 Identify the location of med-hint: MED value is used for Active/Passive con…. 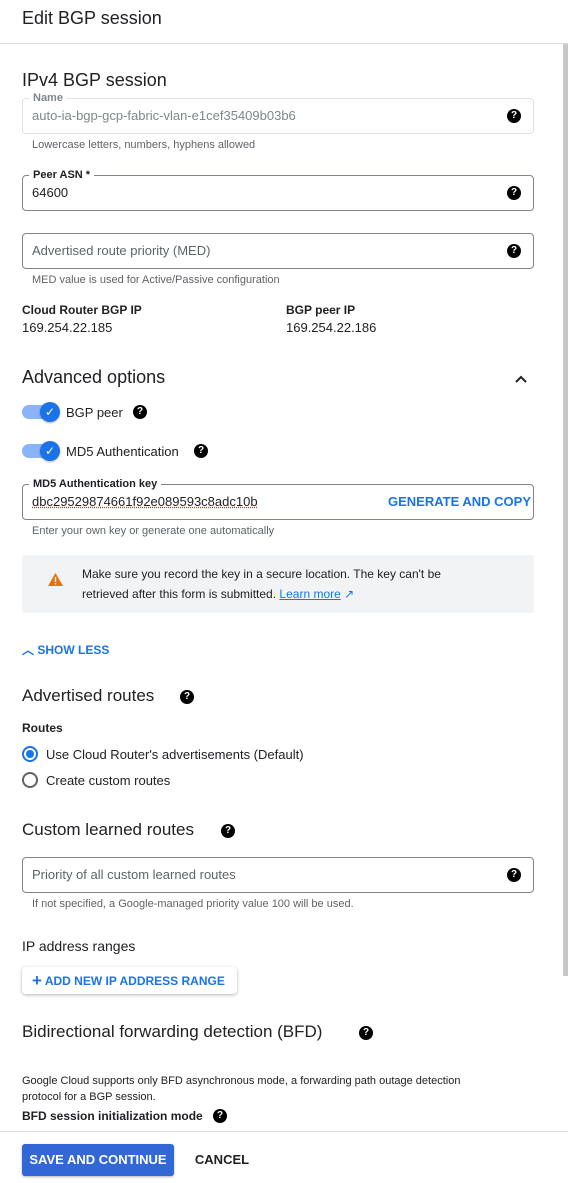
(156, 280).